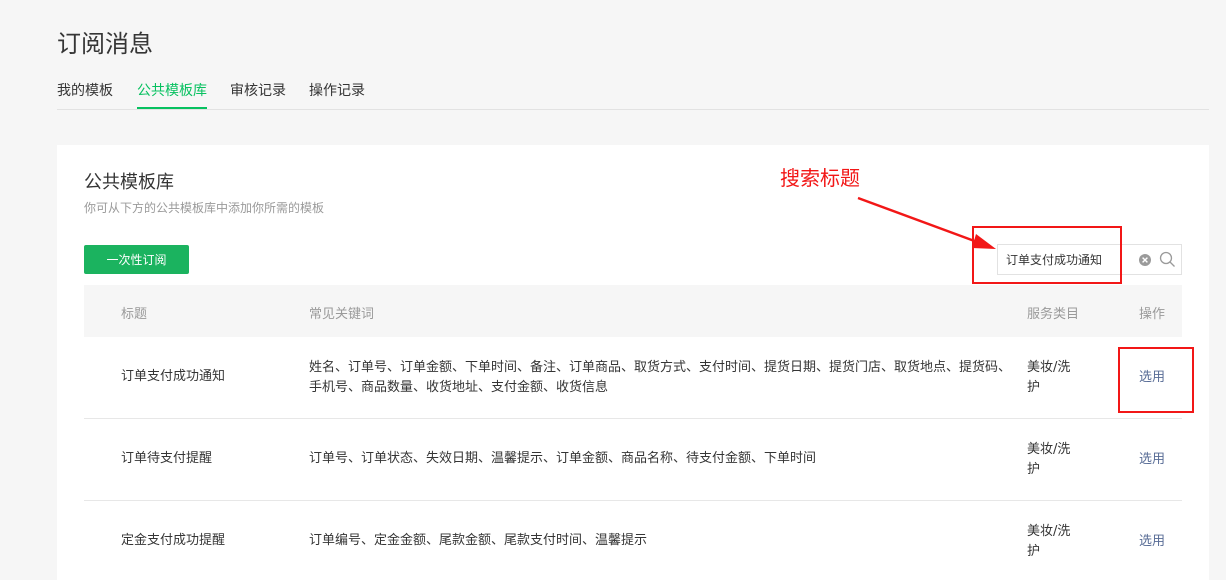  What do you see at coordinates (172, 94) in the screenshot?
I see `tab-public-library: 公共模板库` at bounding box center [172, 94].